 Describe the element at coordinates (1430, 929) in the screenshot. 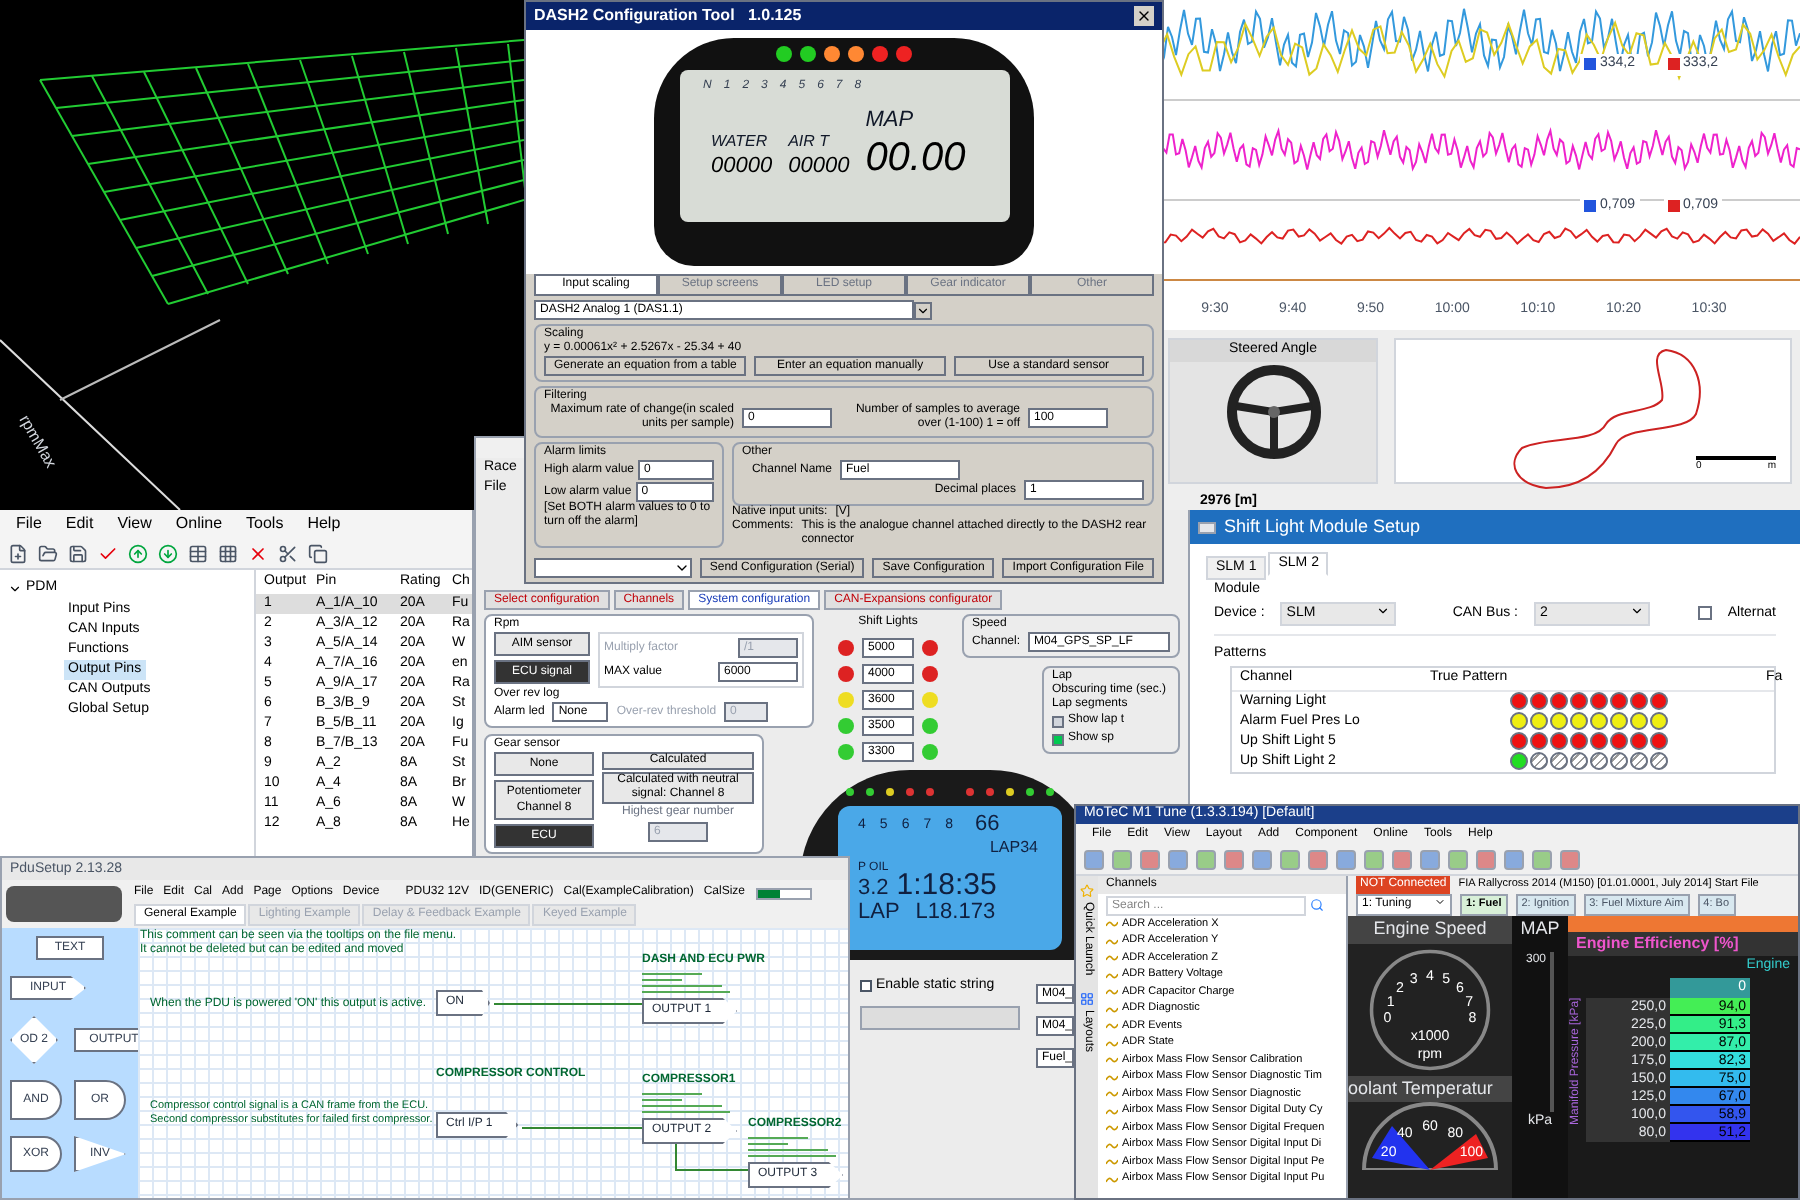

I see `gauge-title: Engine Speed` at that location.